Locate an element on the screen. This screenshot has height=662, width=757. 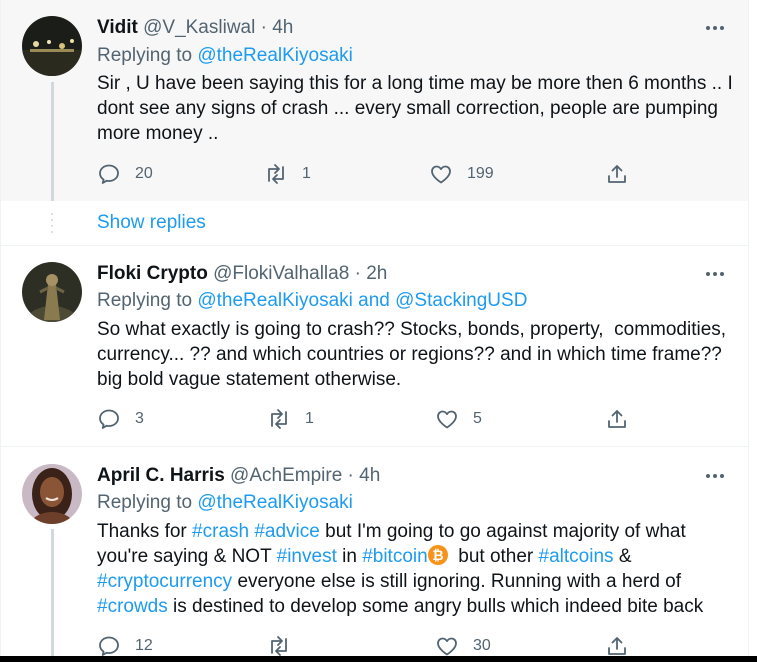
thread-dots is located at coordinates (52, 223).